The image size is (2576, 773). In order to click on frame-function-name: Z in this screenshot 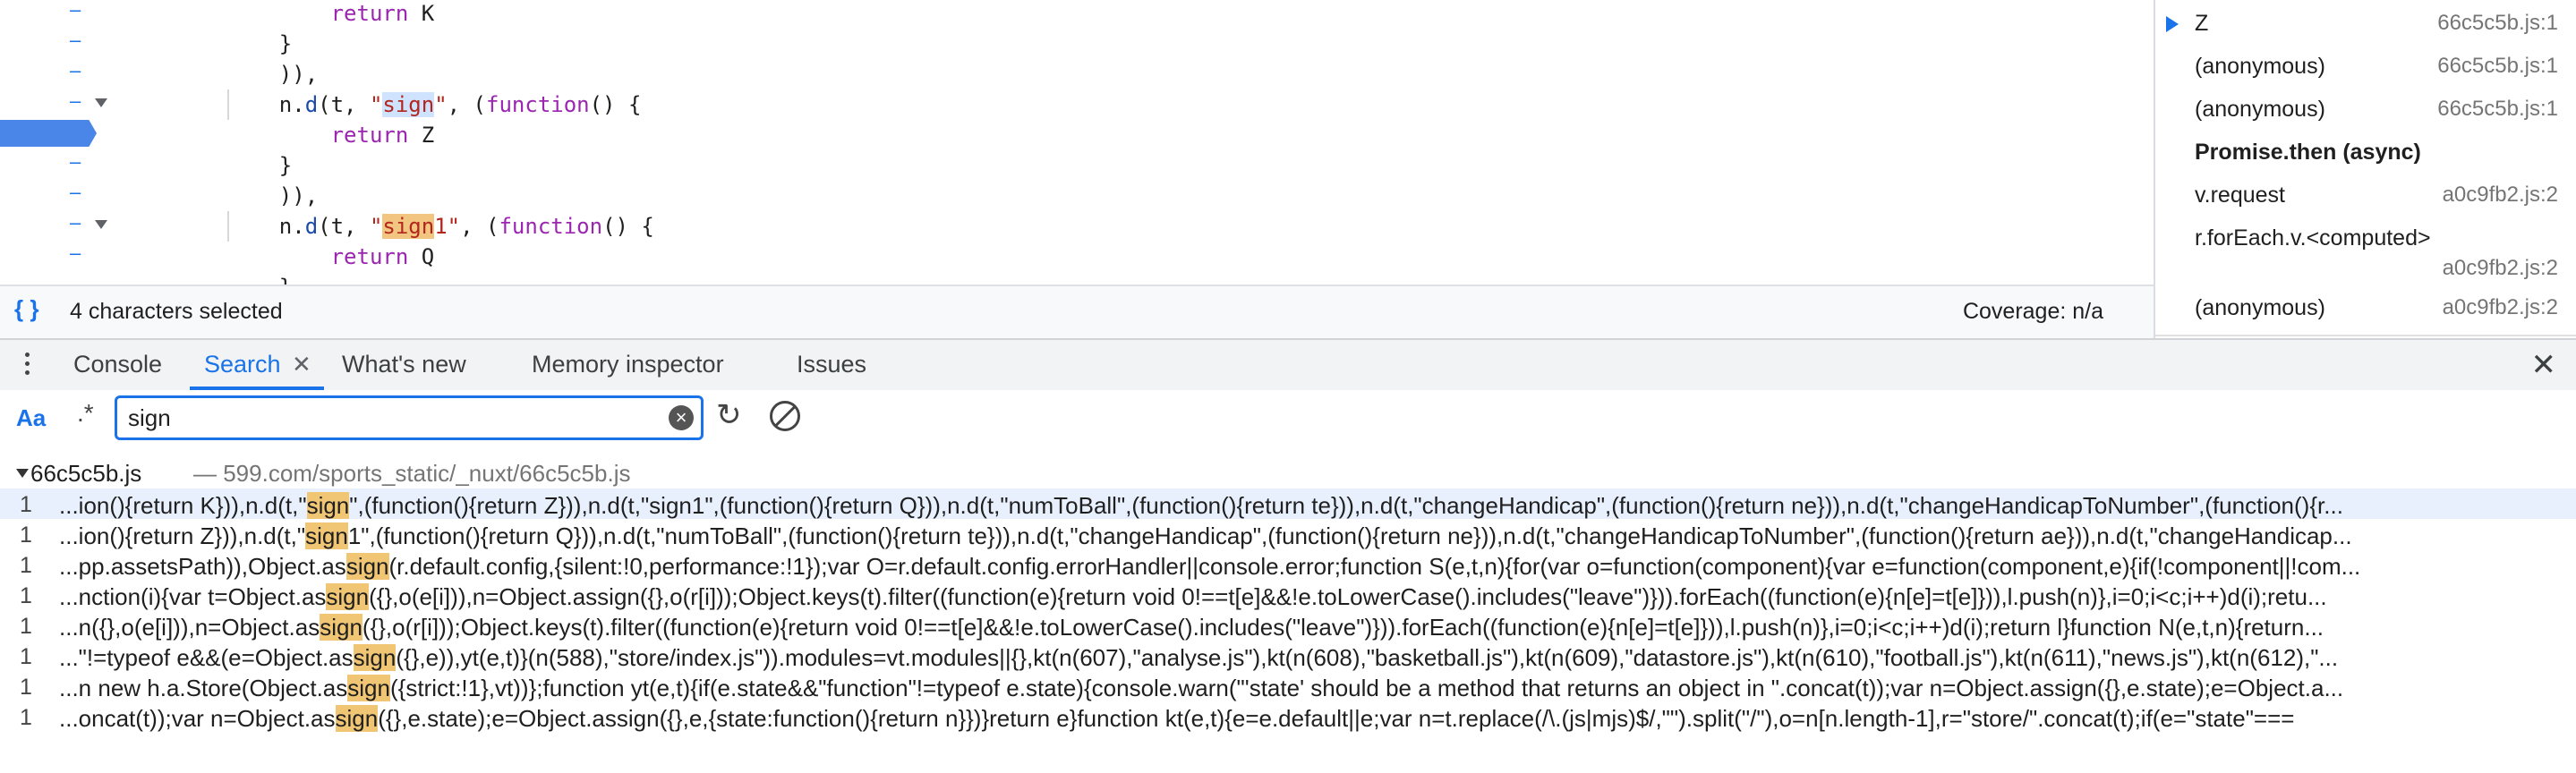, I will do `click(2202, 23)`.